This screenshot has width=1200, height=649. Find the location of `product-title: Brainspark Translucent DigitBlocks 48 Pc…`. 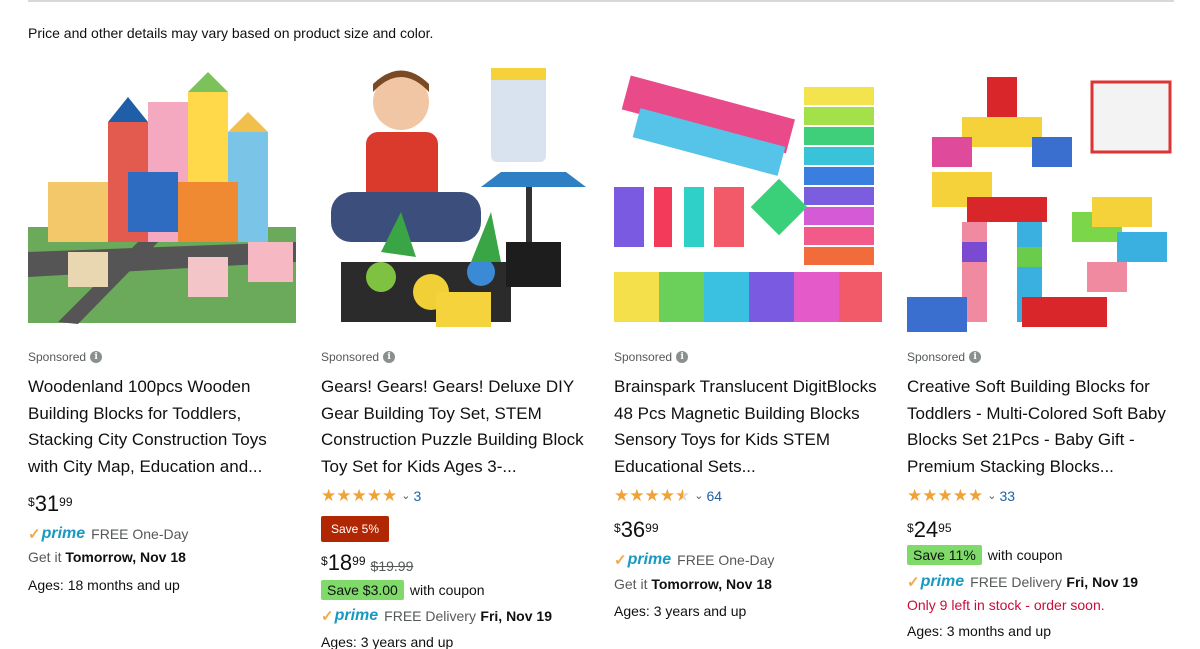

product-title: Brainspark Translucent DigitBlocks 48 Pc… is located at coordinates (750, 427).